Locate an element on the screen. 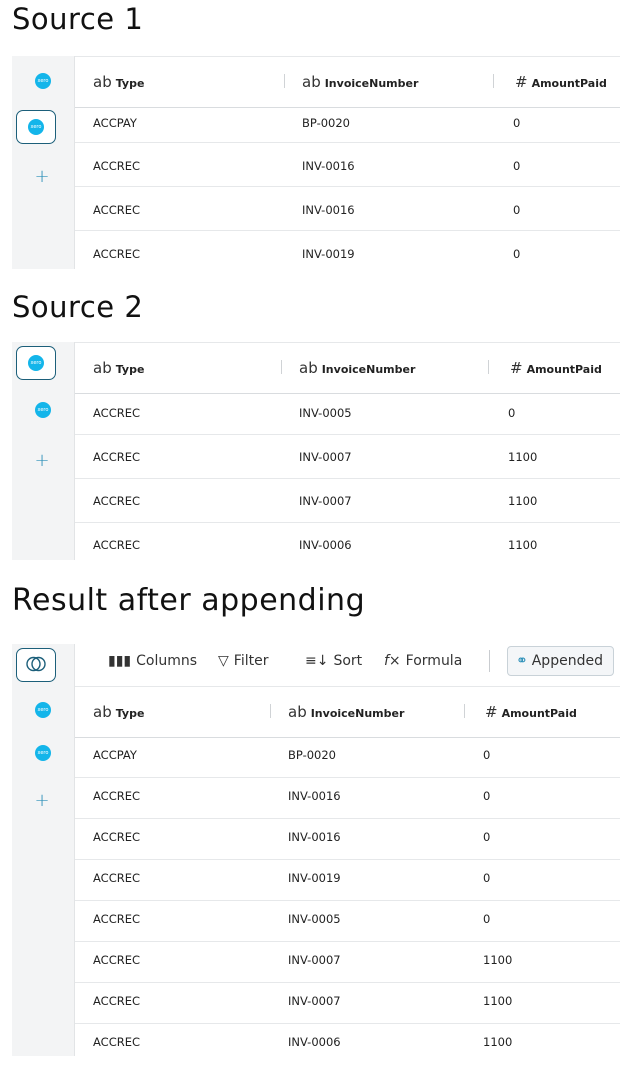 Image resolution: width=628 pixels, height=1065 pixels. sort-button: ≡↓ Sort is located at coordinates (333, 661).